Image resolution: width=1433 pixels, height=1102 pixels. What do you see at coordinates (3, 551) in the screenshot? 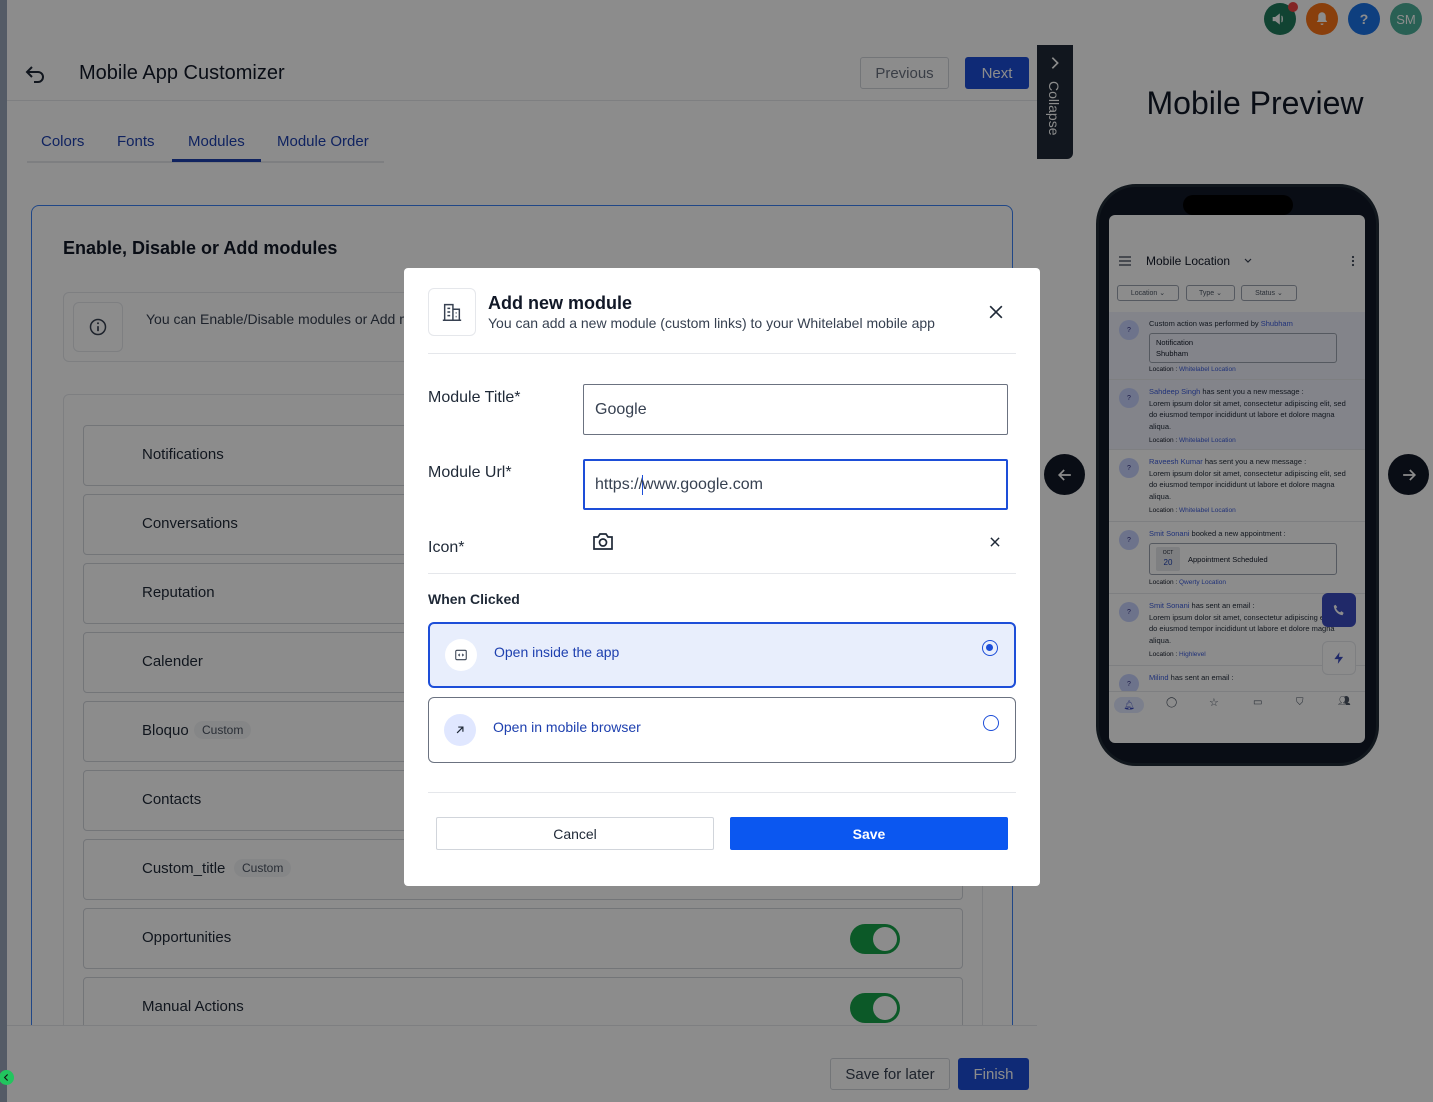
I see `left-edge-strip` at bounding box center [3, 551].